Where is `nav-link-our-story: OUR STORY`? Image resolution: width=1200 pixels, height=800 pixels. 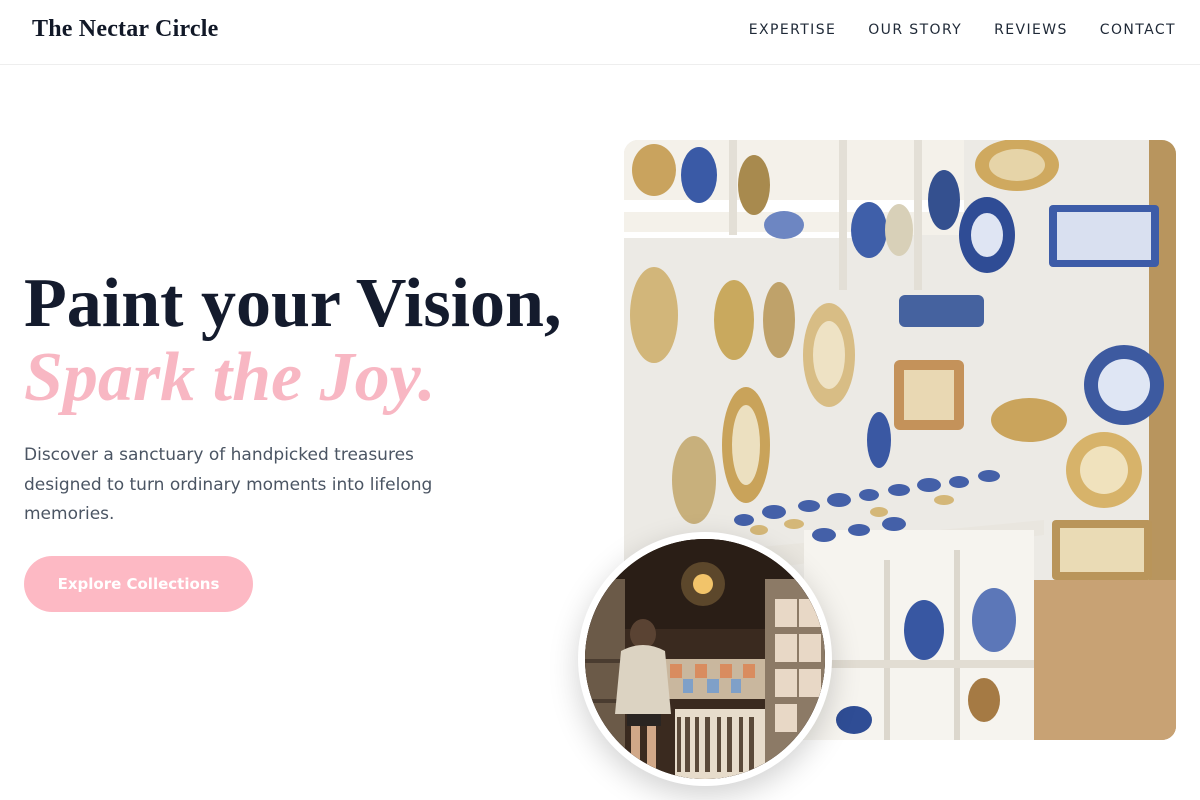
nav-link-our-story: OUR STORY is located at coordinates (915, 30).